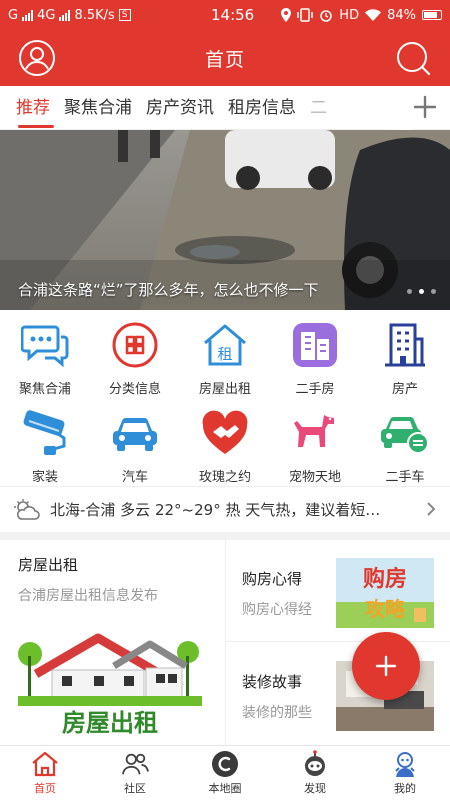 This screenshot has height=800, width=450. I want to click on grid-item-real-estate: 房产, so click(405, 354).